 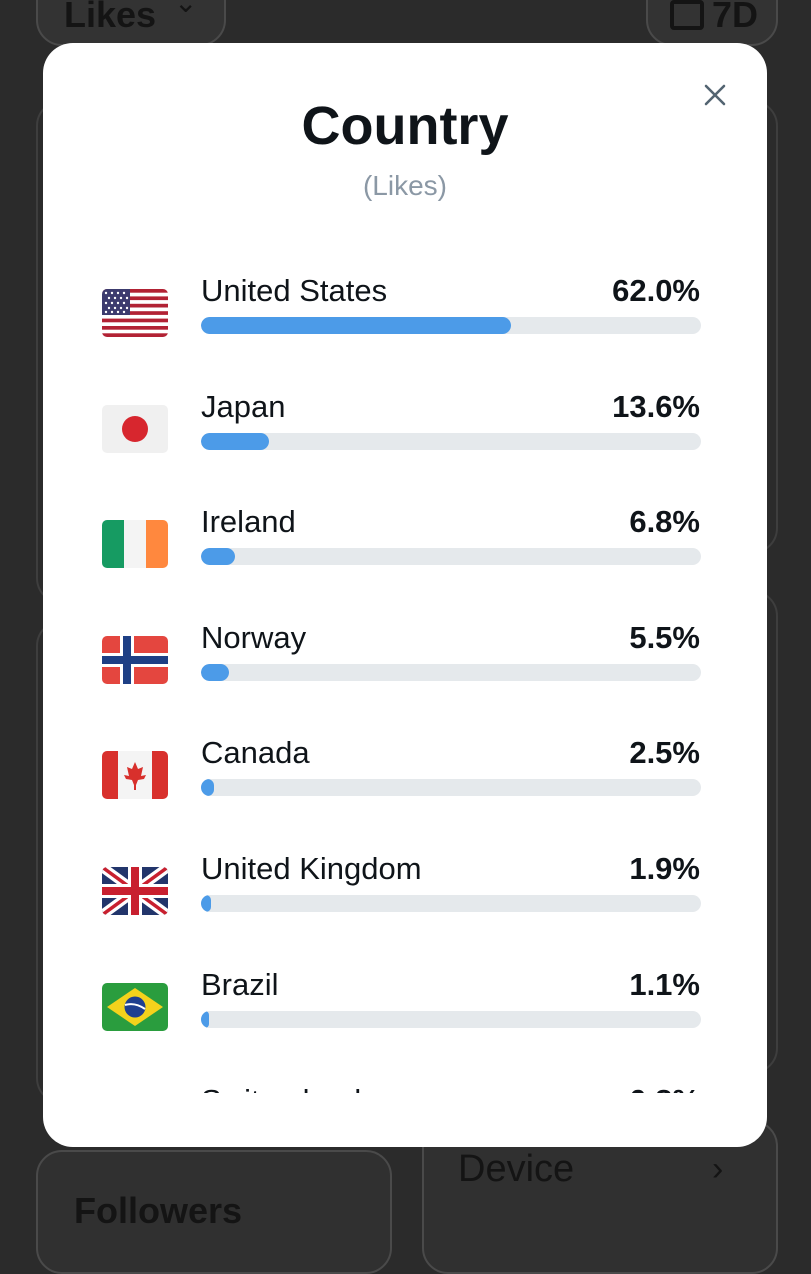 What do you see at coordinates (664, 1088) in the screenshot?
I see `country-percent: 0.8%` at bounding box center [664, 1088].